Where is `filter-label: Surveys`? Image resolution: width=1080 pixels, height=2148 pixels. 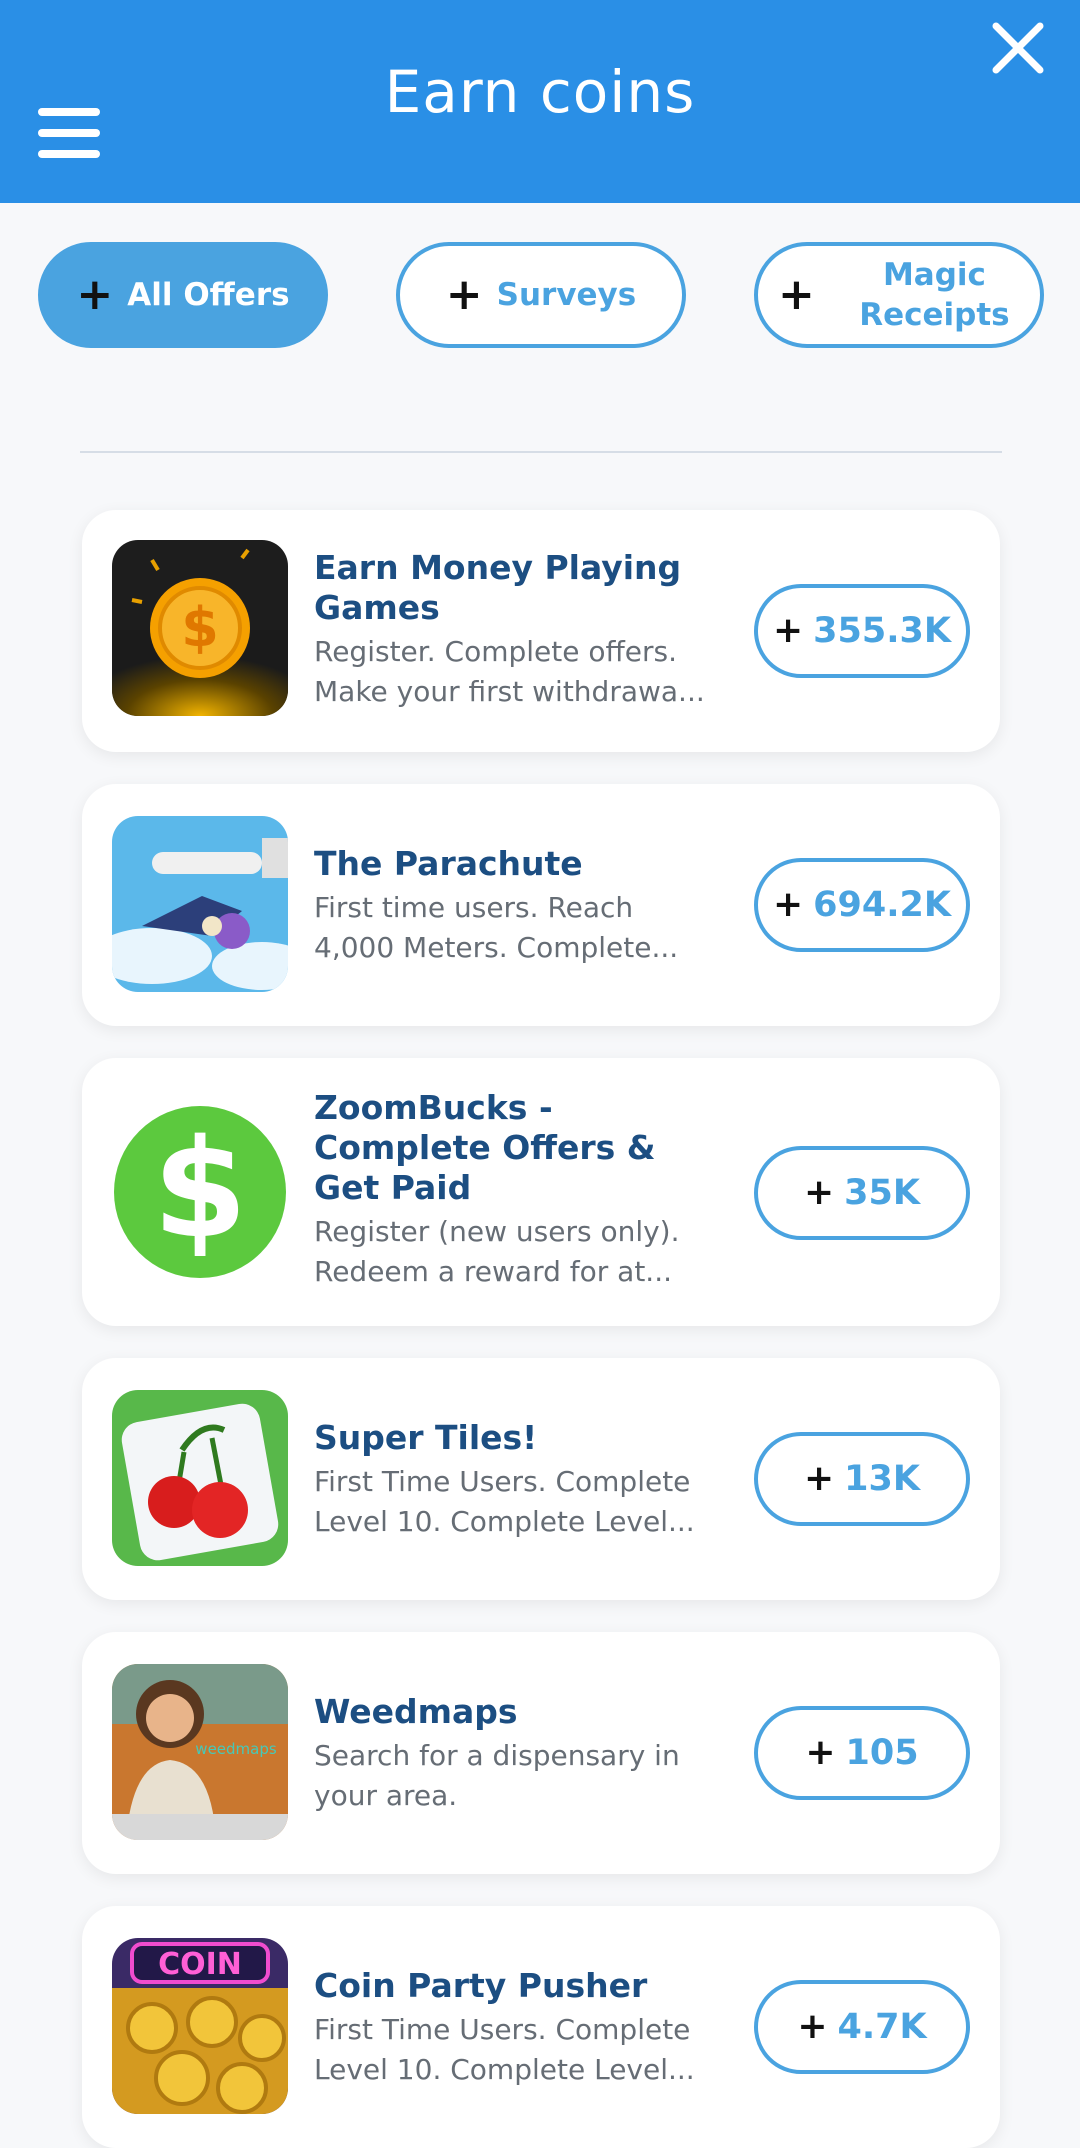 filter-label: Surveys is located at coordinates (566, 295).